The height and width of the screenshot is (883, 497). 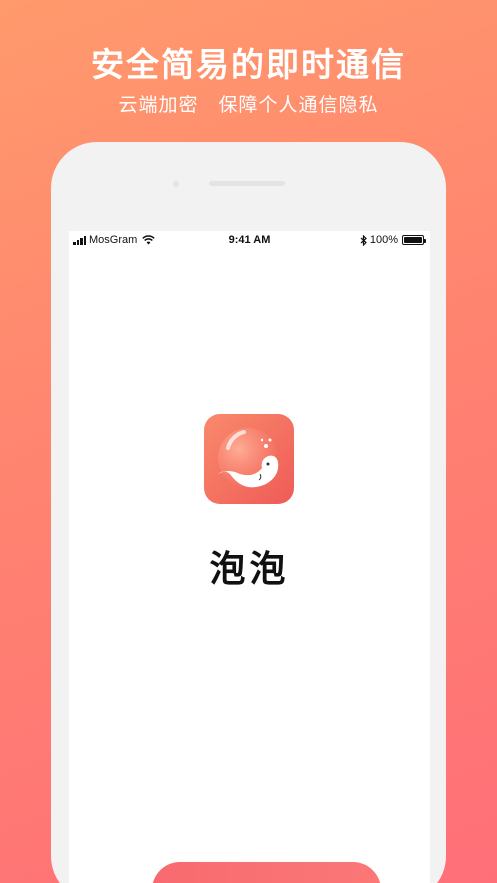 I want to click on app-name: 泡泡, so click(x=249, y=569).